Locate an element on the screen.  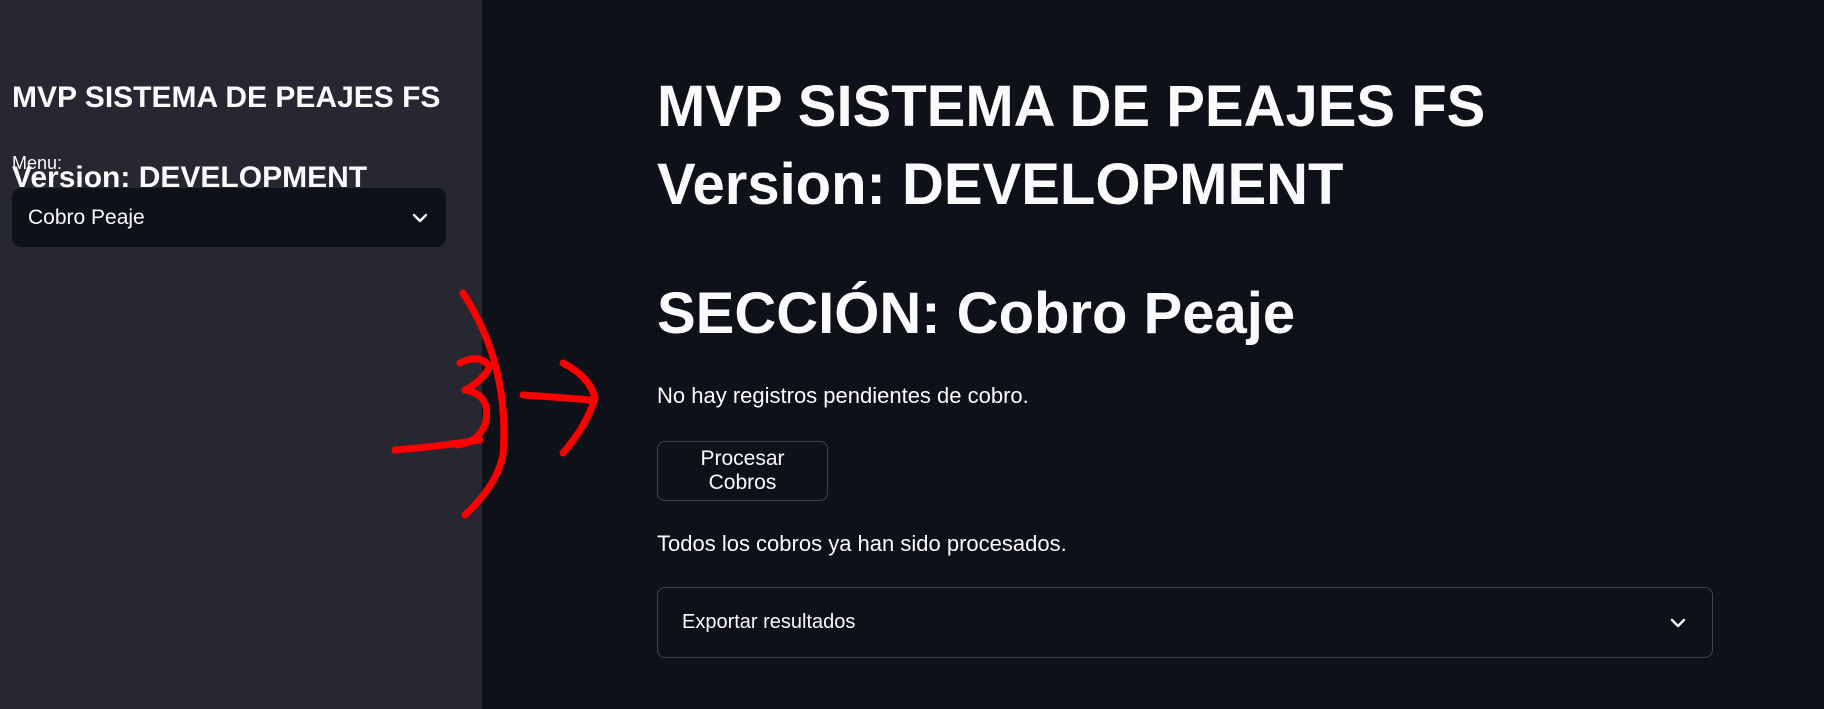
menu-label: Menu: is located at coordinates (37, 163).